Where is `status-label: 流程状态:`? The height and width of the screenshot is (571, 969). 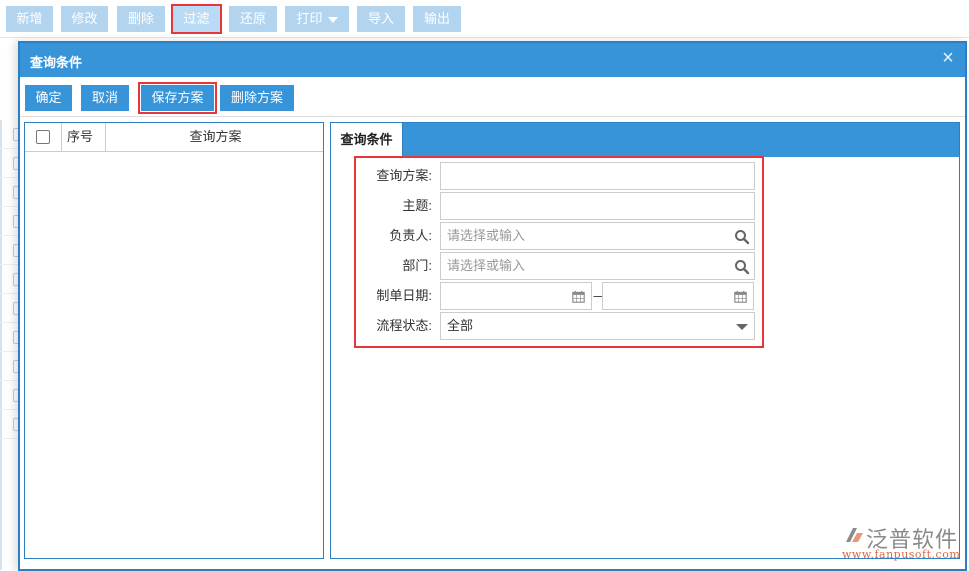 status-label: 流程状态: is located at coordinates (404, 325).